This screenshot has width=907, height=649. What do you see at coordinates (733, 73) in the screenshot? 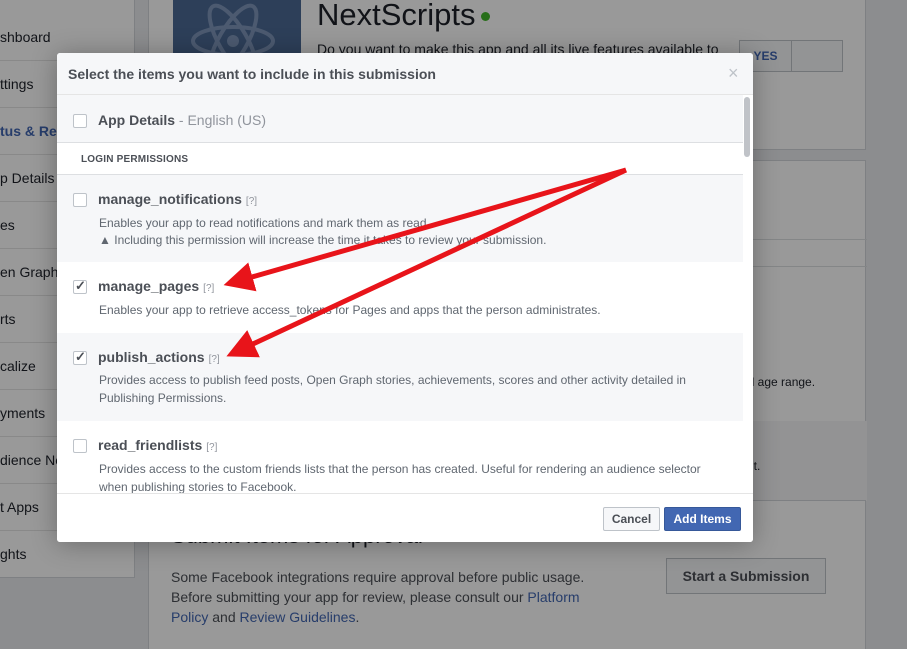
I see `close-icon: ×` at bounding box center [733, 73].